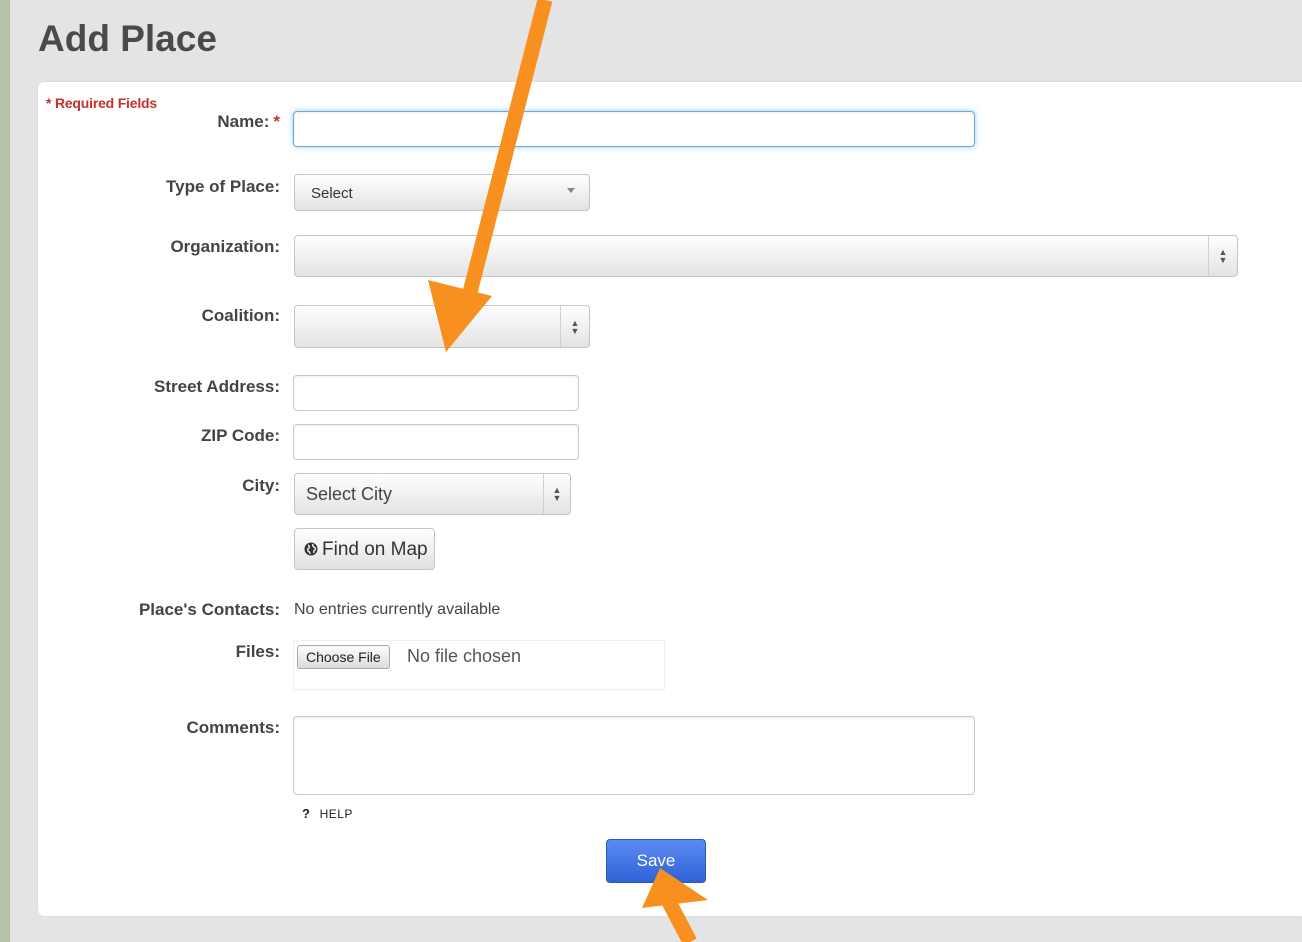  What do you see at coordinates (209, 609) in the screenshot?
I see `place-contacts-label: Place's Contacts:` at bounding box center [209, 609].